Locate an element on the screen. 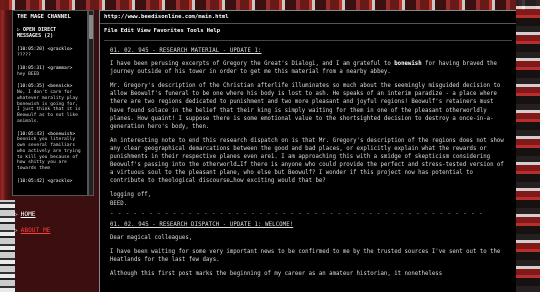  open-direct-messages-label: OPEN DIRECT MESSAGES (2) is located at coordinates (37, 33).